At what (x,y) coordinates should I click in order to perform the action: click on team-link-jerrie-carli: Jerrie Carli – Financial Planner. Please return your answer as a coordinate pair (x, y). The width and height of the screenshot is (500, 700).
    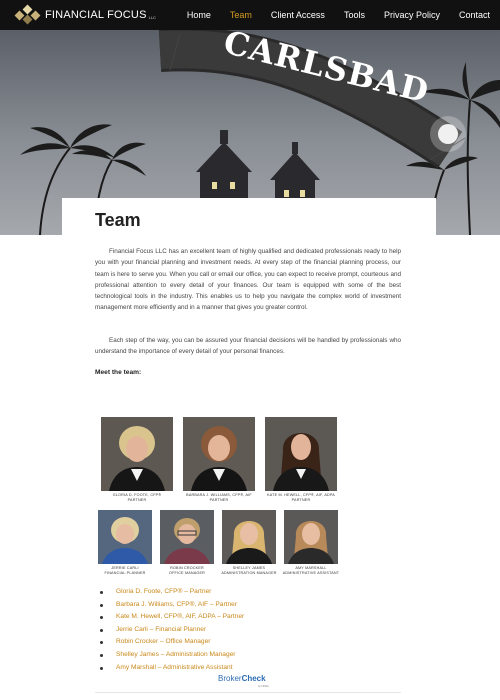
    Looking at the image, I should click on (172, 630).